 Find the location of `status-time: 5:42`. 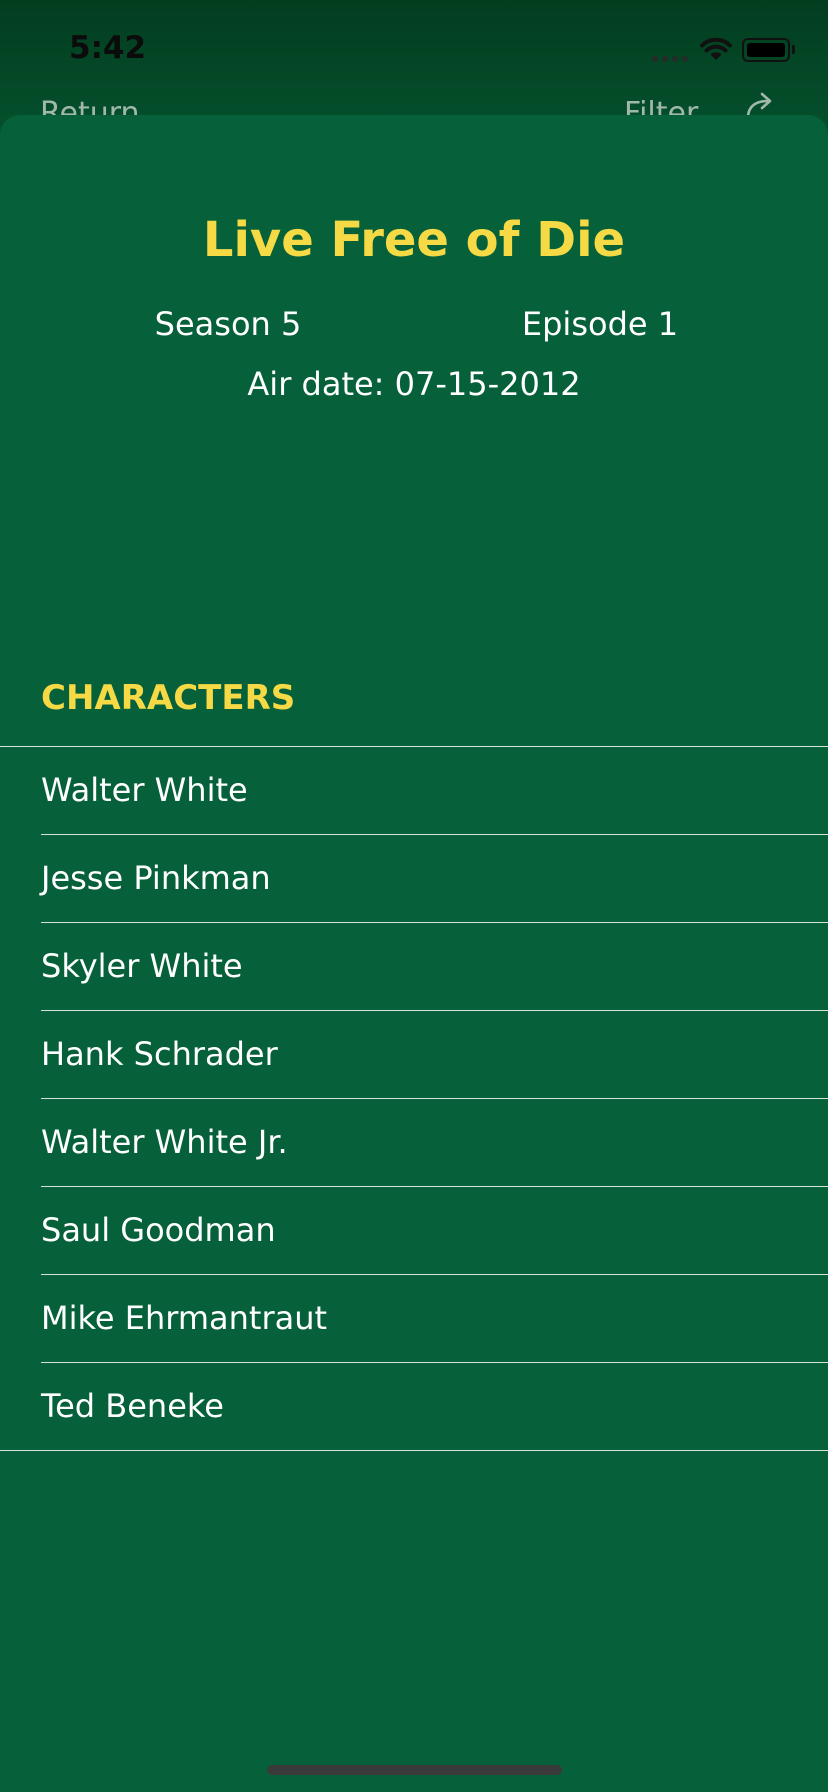

status-time: 5:42 is located at coordinates (108, 48).